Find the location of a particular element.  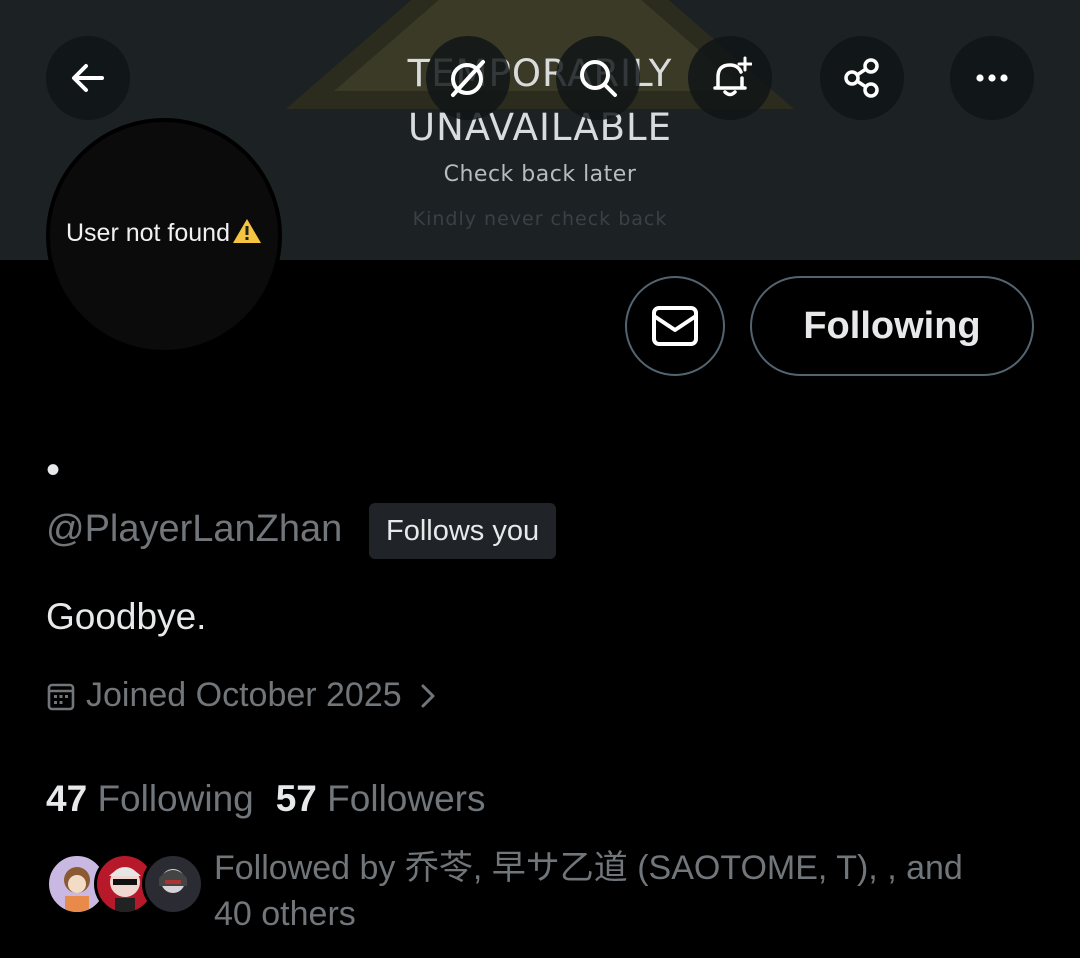

more-button is located at coordinates (992, 78).